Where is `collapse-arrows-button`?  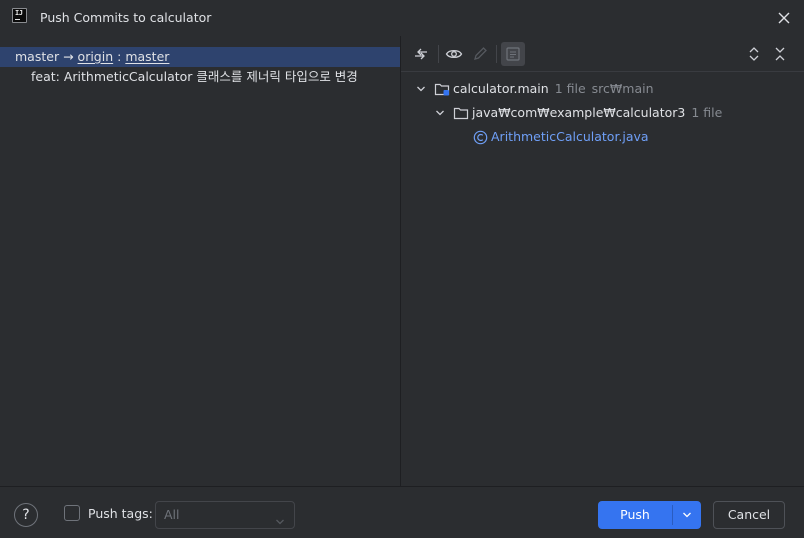 collapse-arrows-button is located at coordinates (421, 54).